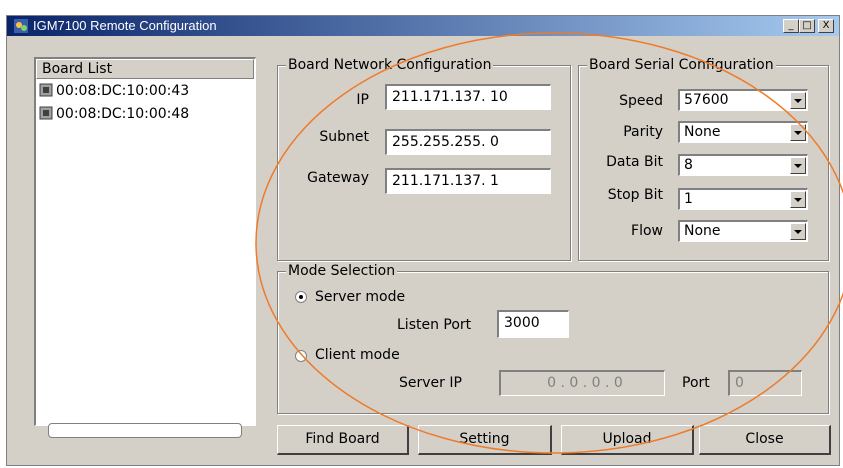 The width and height of the screenshot is (843, 468). I want to click on serial-group-title: Board Serial Configuration, so click(681, 65).